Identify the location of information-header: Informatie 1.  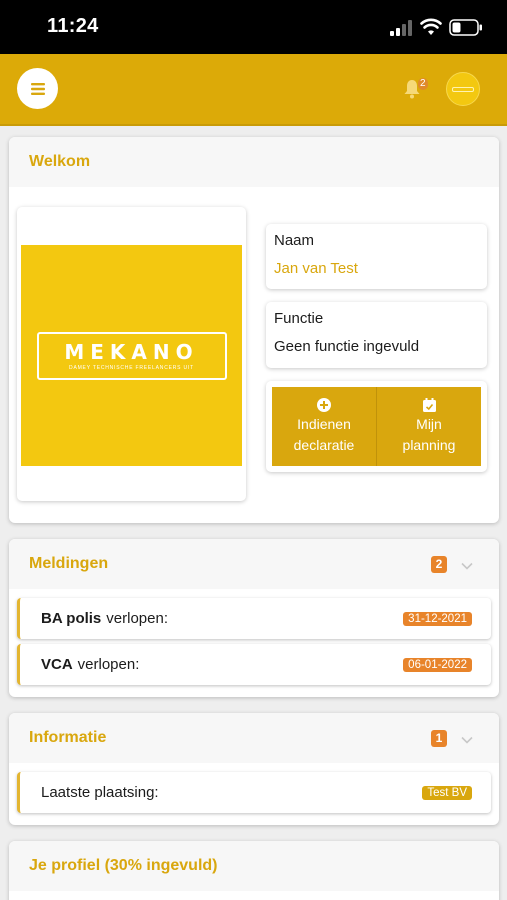
(254, 738).